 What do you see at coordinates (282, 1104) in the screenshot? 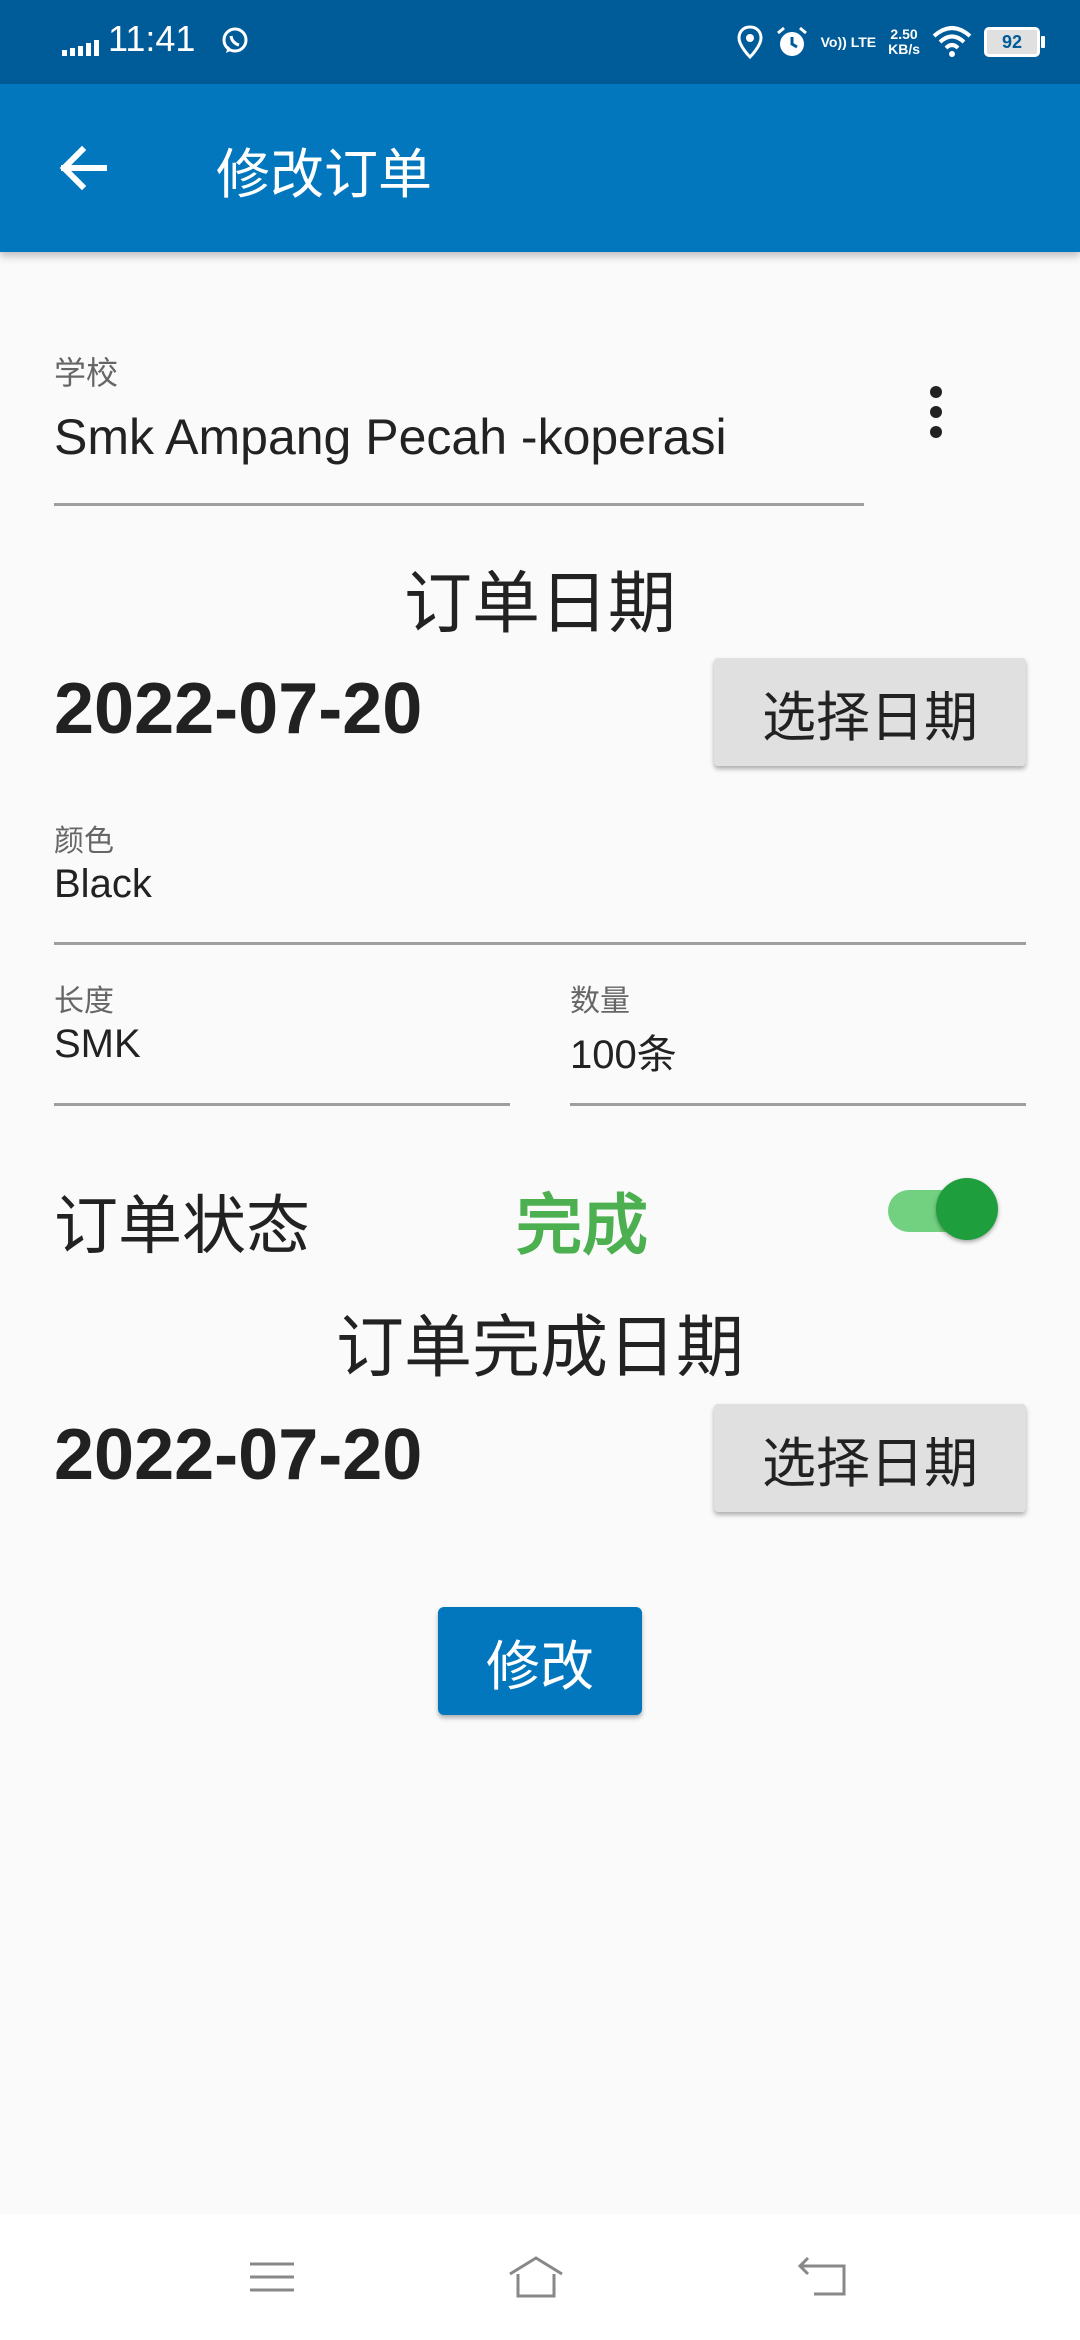
I see `length-underline` at bounding box center [282, 1104].